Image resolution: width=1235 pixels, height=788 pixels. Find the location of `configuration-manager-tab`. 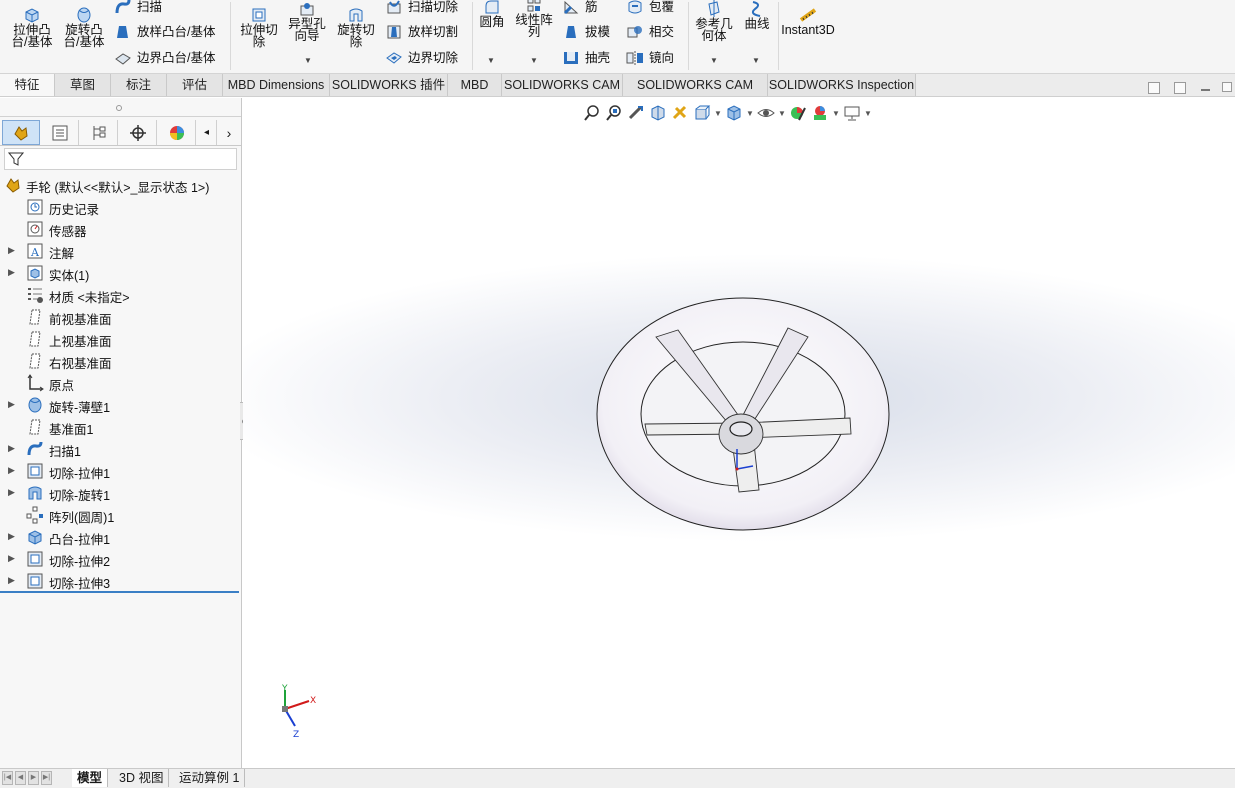

configuration-manager-tab is located at coordinates (99, 132).